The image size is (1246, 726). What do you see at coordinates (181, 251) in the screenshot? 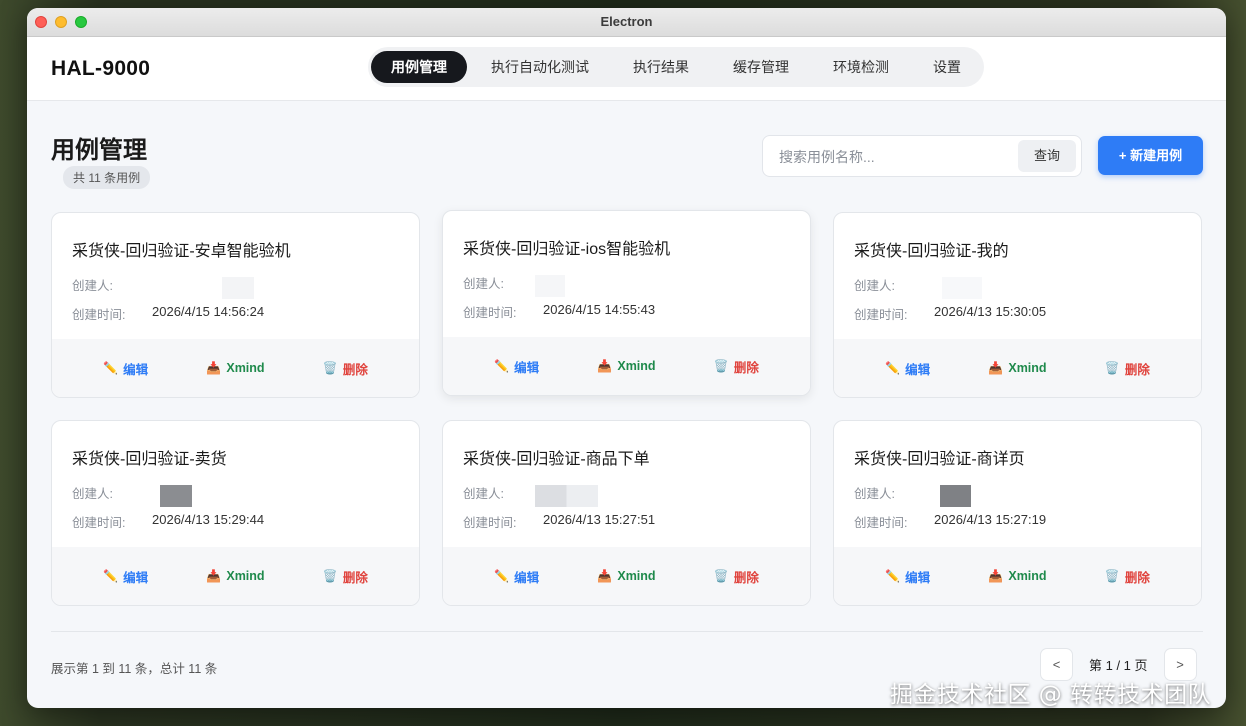
I see `case-title: 采货侠-回归验证-安卓智能验机` at bounding box center [181, 251].